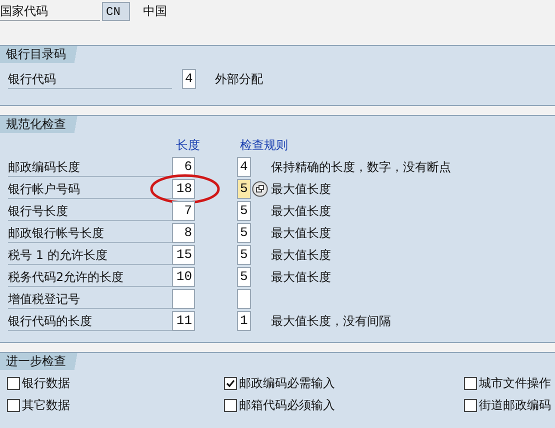  What do you see at coordinates (46, 405) in the screenshot?
I see `checkbox-label: 其它数据` at bounding box center [46, 405].